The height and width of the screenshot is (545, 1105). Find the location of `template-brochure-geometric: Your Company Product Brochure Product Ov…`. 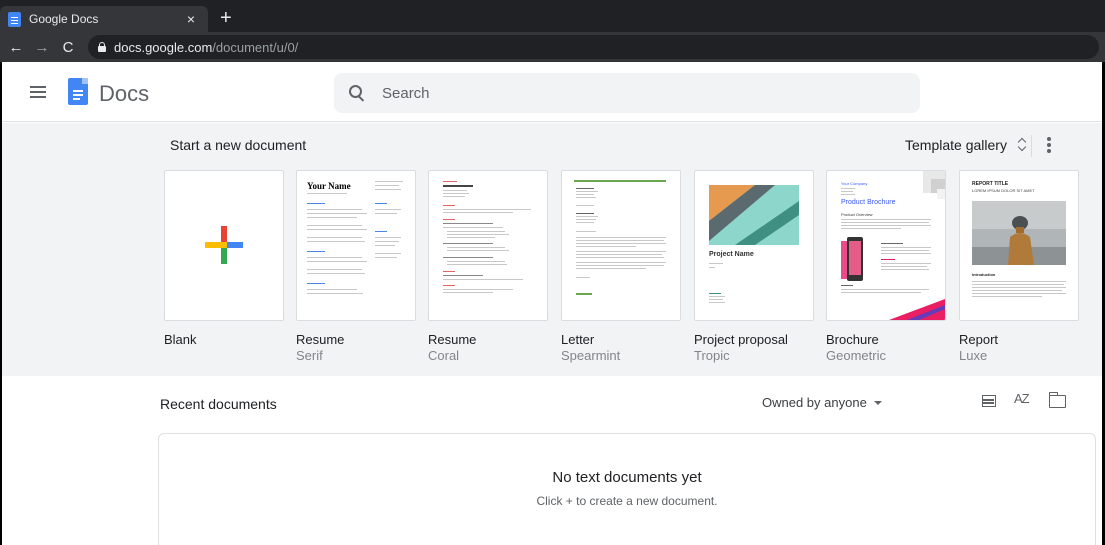

template-brochure-geometric: Your Company Product Brochure Product Ov… is located at coordinates (886, 266).